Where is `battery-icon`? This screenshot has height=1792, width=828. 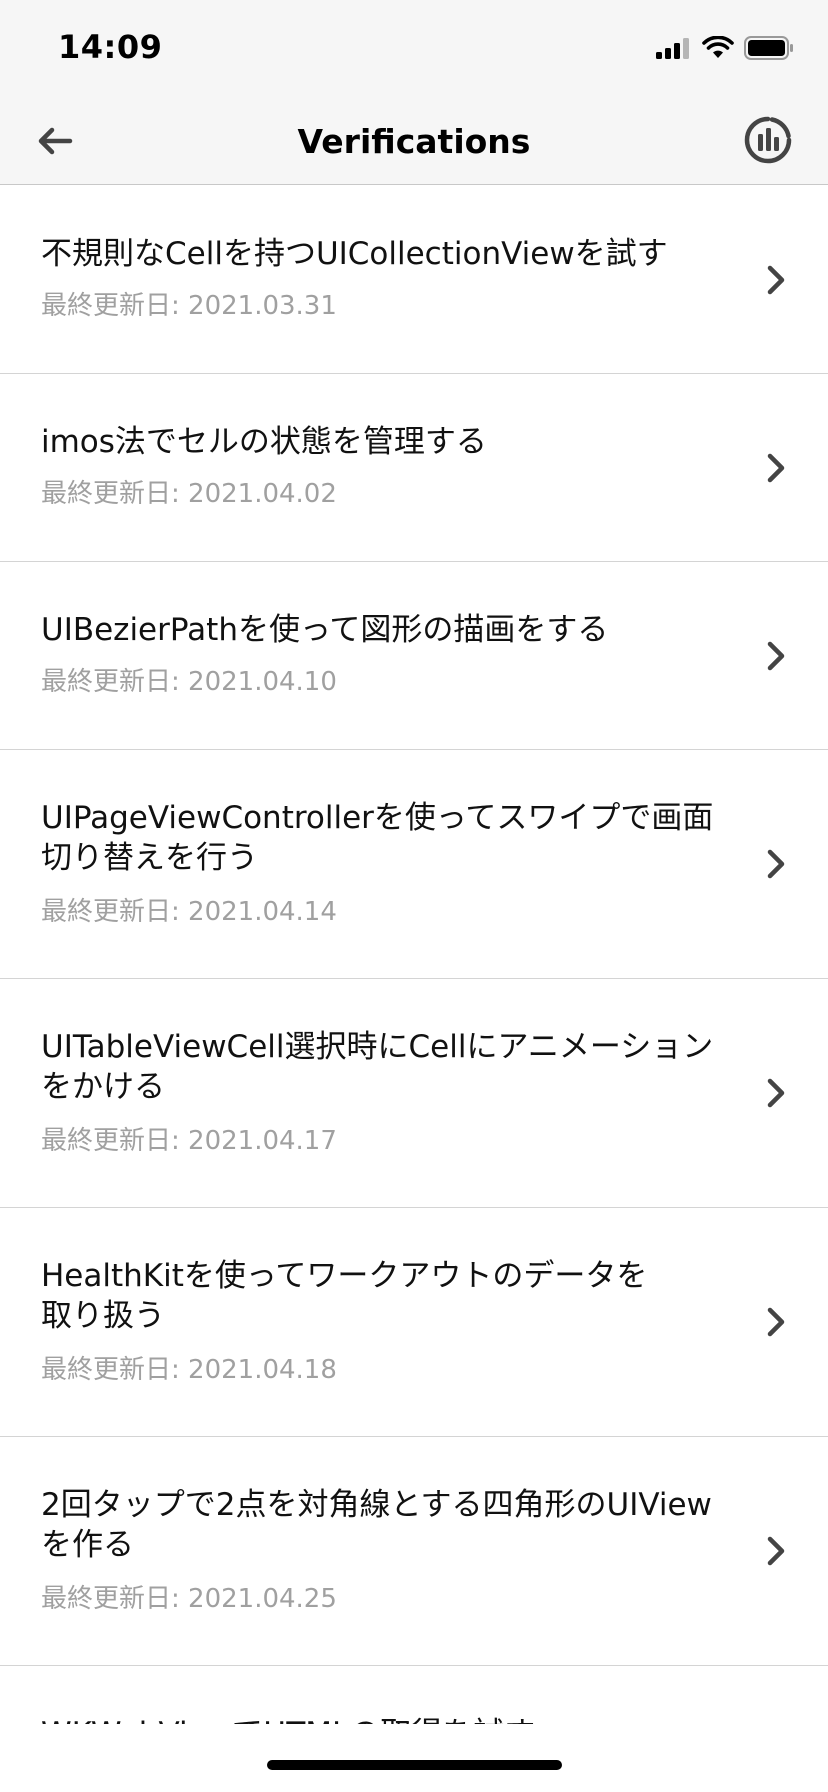
battery-icon is located at coordinates (769, 50).